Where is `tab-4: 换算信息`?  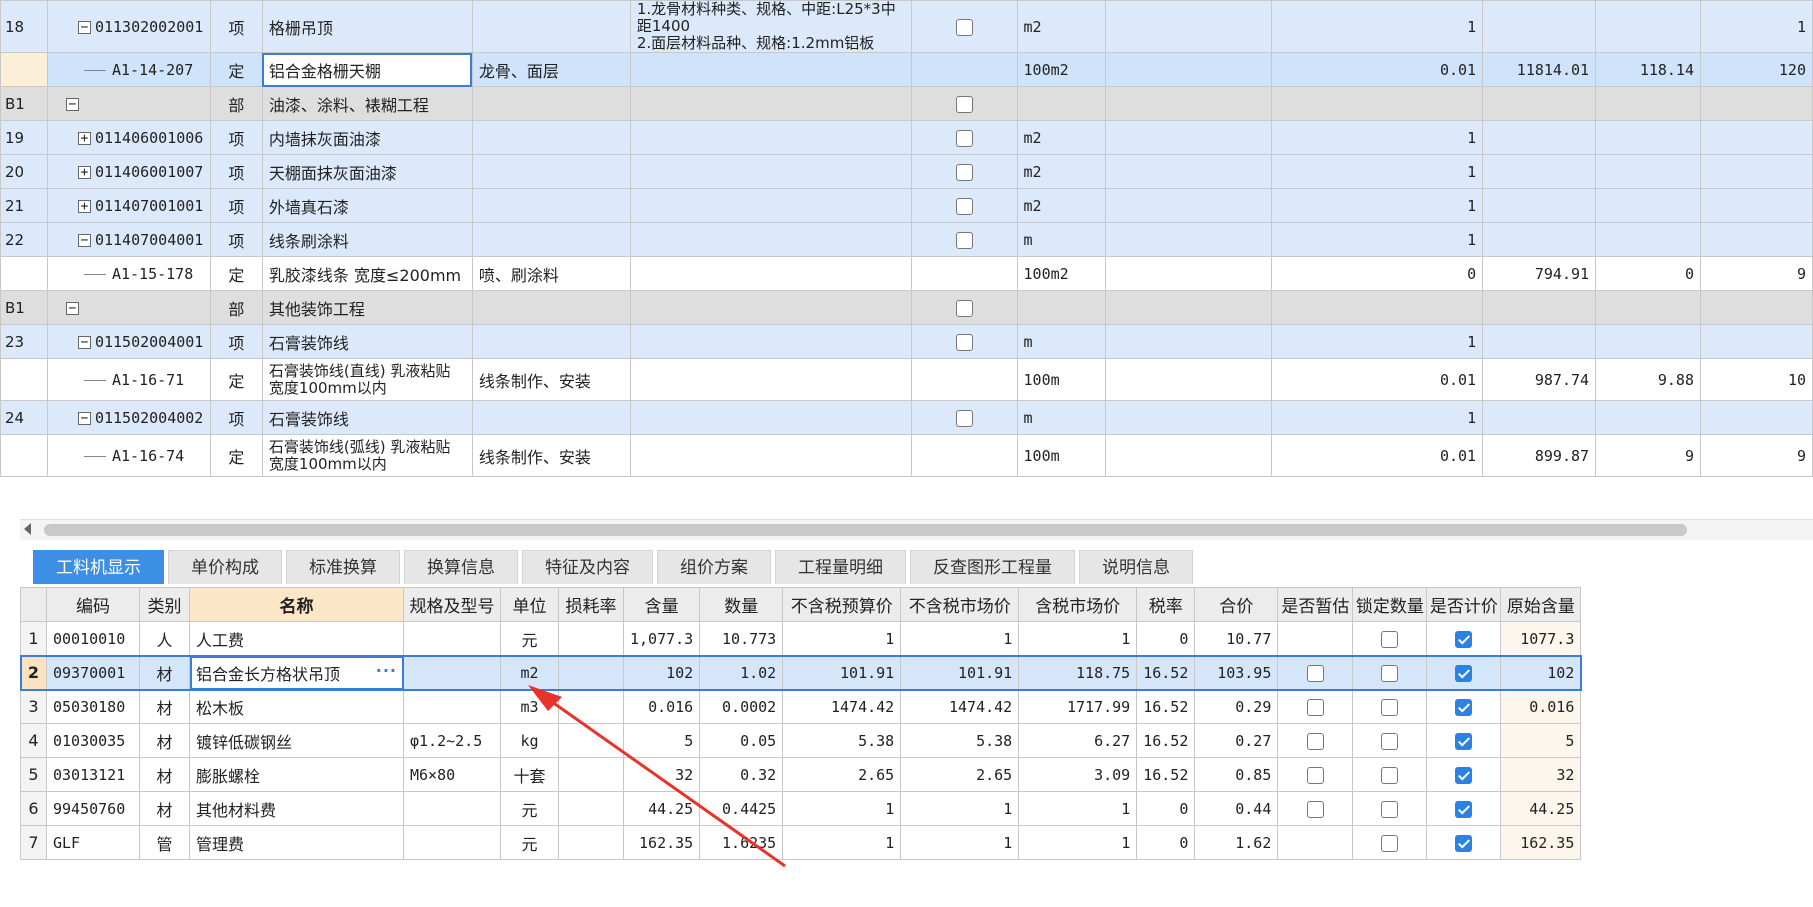 tab-4: 换算信息 is located at coordinates (461, 567).